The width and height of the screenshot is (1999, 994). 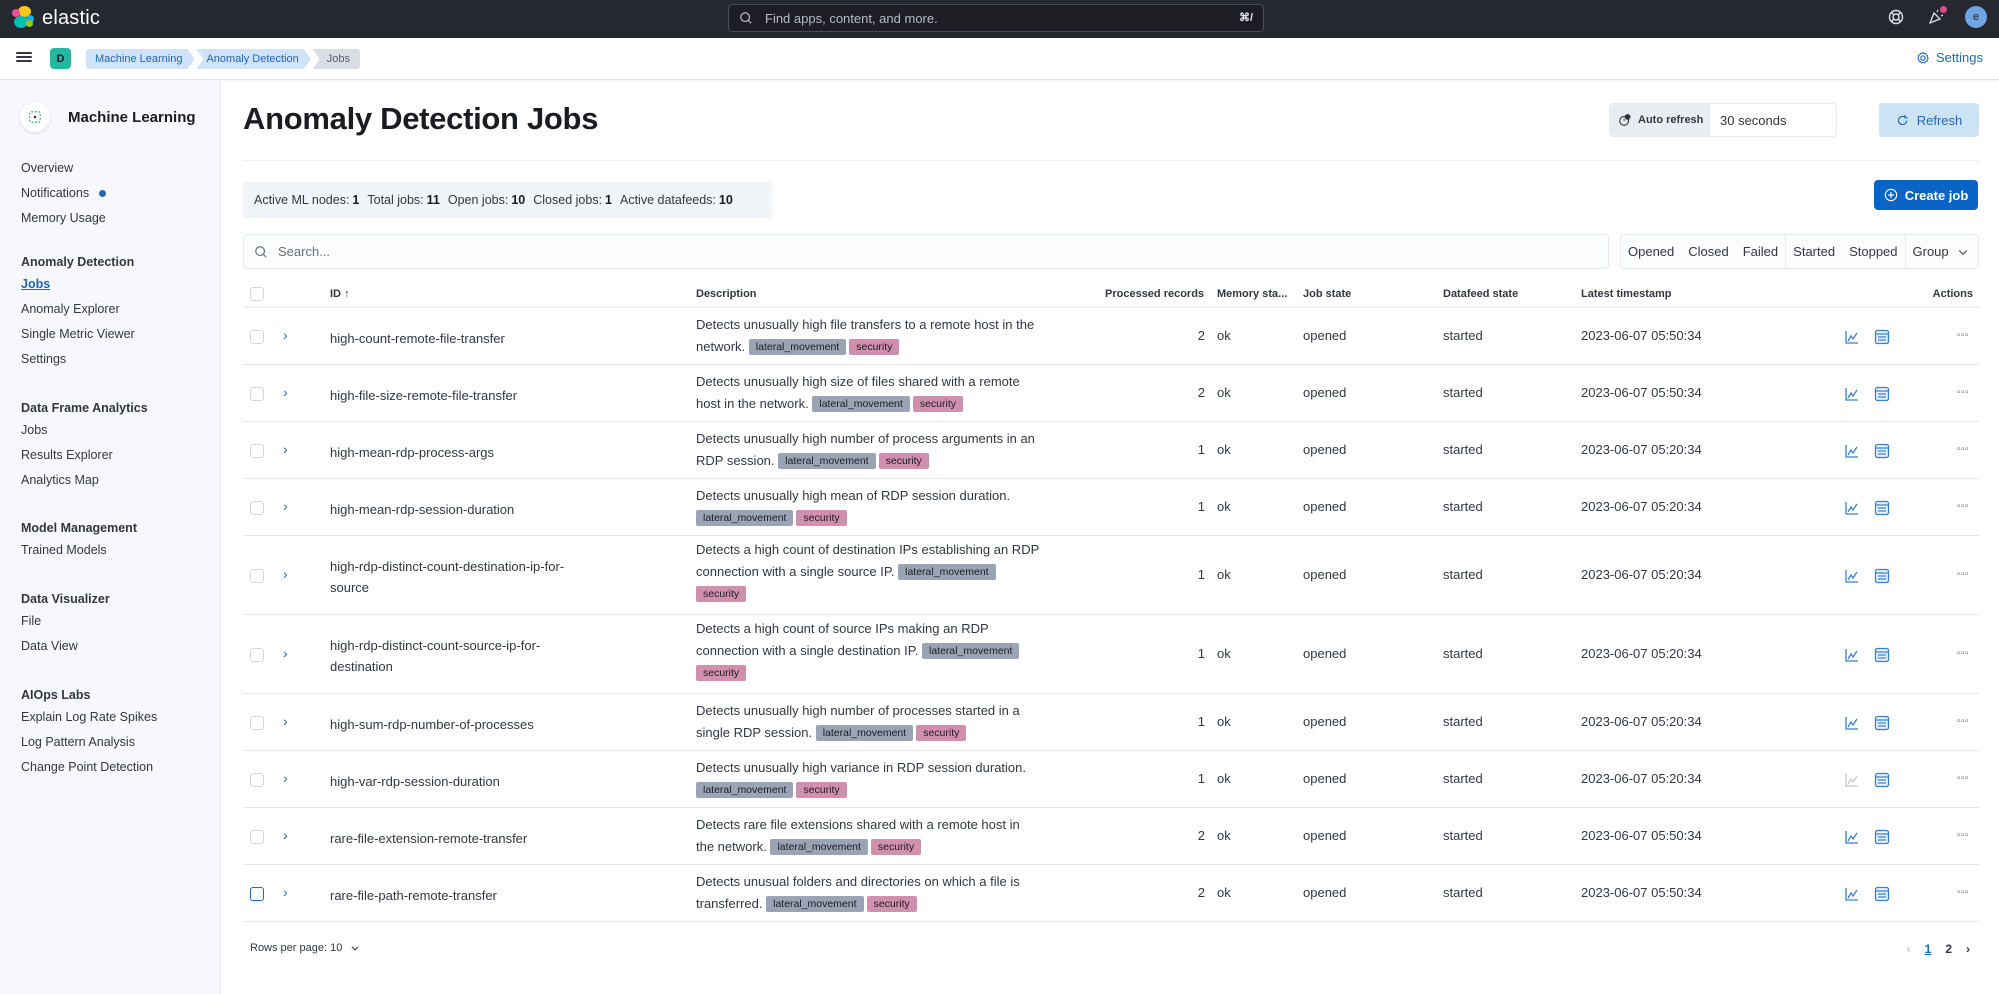 What do you see at coordinates (1896, 17) in the screenshot?
I see `help-button` at bounding box center [1896, 17].